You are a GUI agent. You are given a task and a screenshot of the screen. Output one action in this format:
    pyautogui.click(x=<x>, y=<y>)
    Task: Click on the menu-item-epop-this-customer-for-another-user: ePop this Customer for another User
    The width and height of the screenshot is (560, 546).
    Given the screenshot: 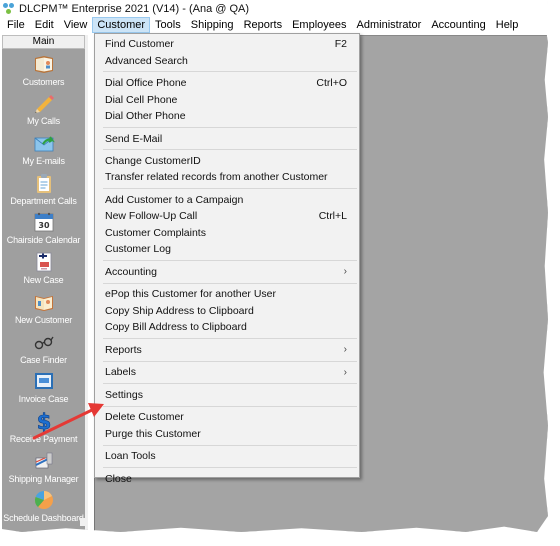 What is the action you would take?
    pyautogui.click(x=227, y=294)
    